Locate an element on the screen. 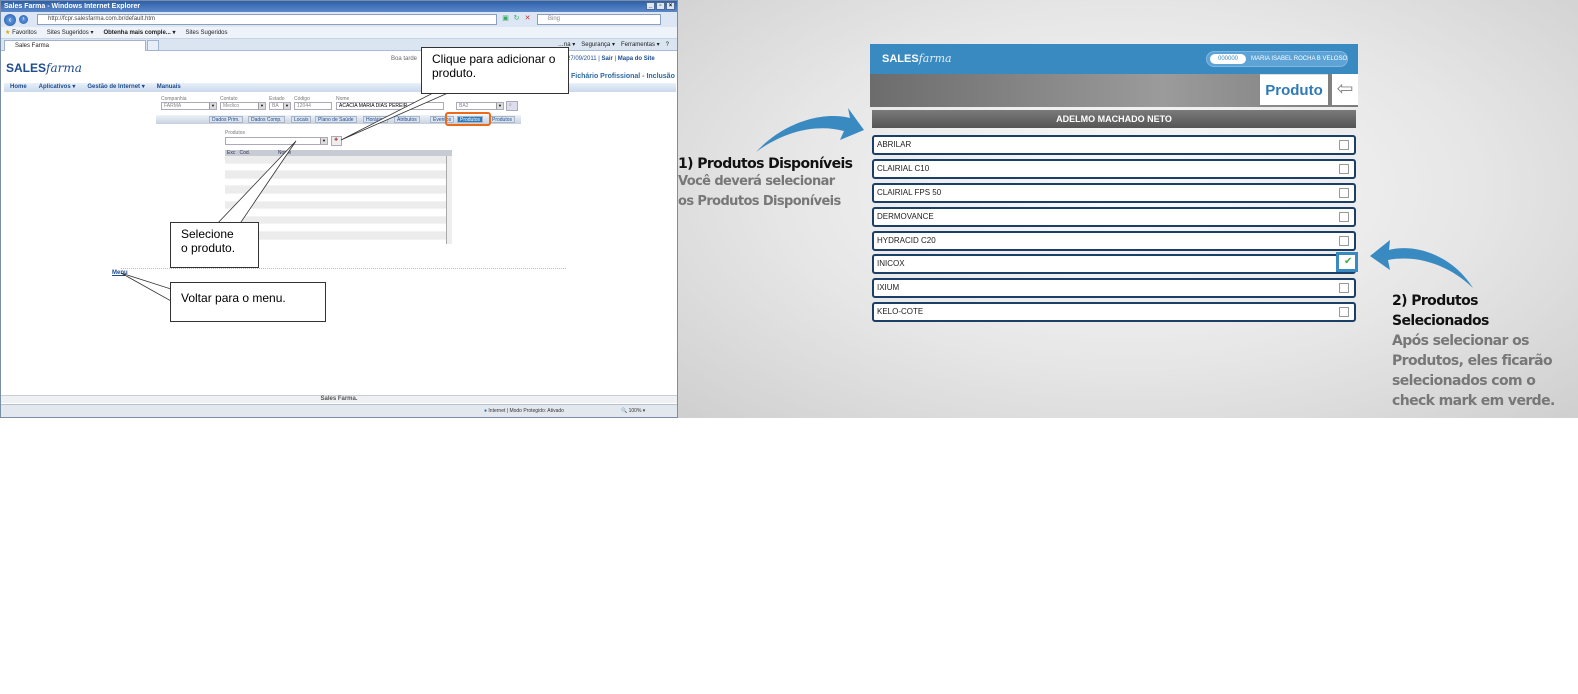  arrow-left-icon is located at coordinates (1421, 264).